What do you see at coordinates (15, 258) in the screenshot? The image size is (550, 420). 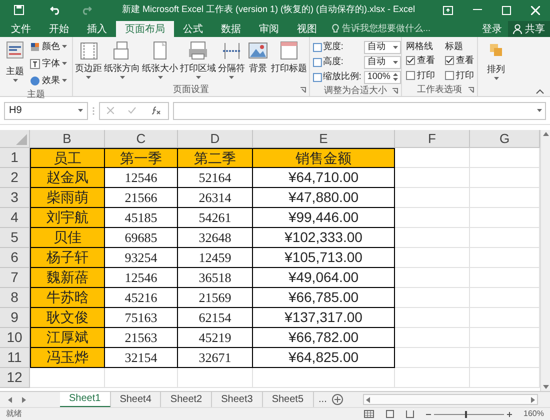 I see `row-header: 6` at bounding box center [15, 258].